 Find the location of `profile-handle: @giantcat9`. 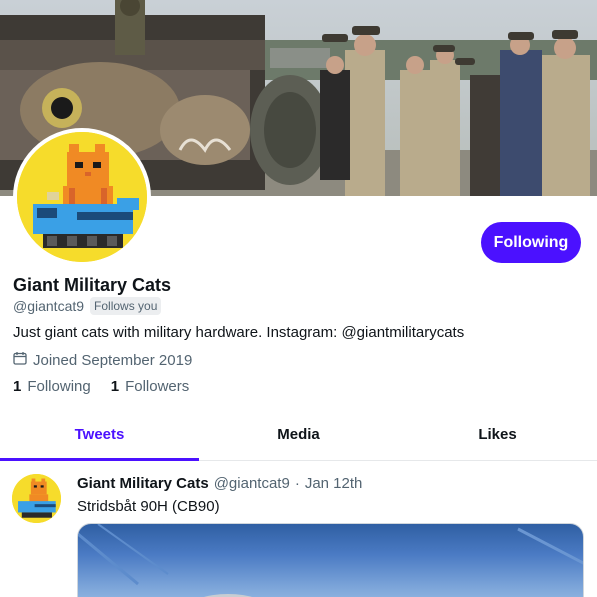

profile-handle: @giantcat9 is located at coordinates (49, 306).